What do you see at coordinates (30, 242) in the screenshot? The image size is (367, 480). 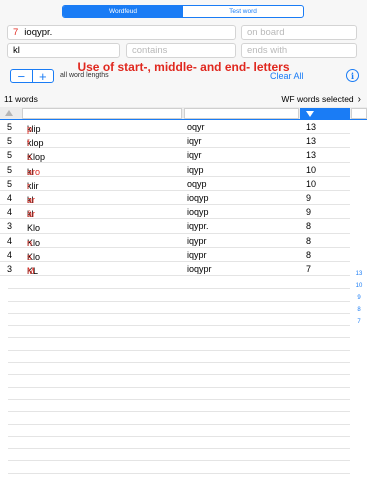 I see `word-added-letters: n` at bounding box center [30, 242].